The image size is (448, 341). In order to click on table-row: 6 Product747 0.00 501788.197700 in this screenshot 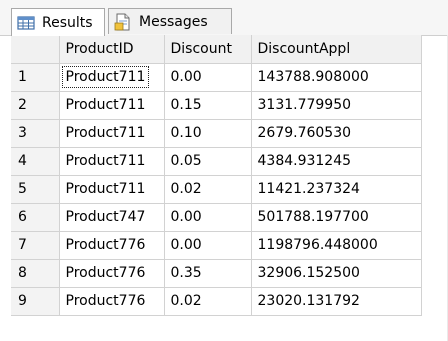, I will do `click(216, 217)`.